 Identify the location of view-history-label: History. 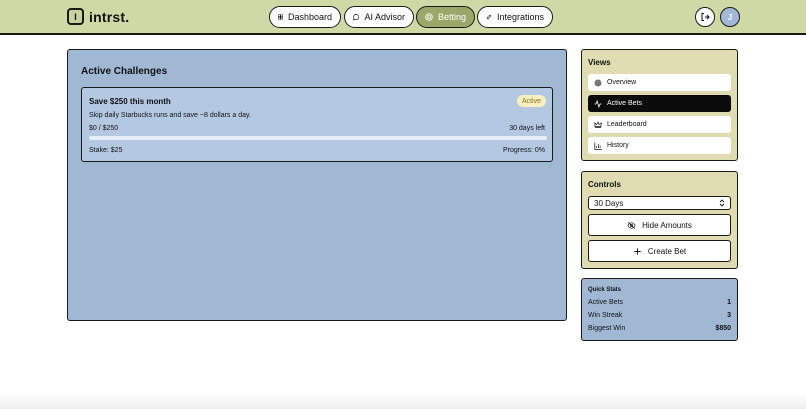
(618, 145).